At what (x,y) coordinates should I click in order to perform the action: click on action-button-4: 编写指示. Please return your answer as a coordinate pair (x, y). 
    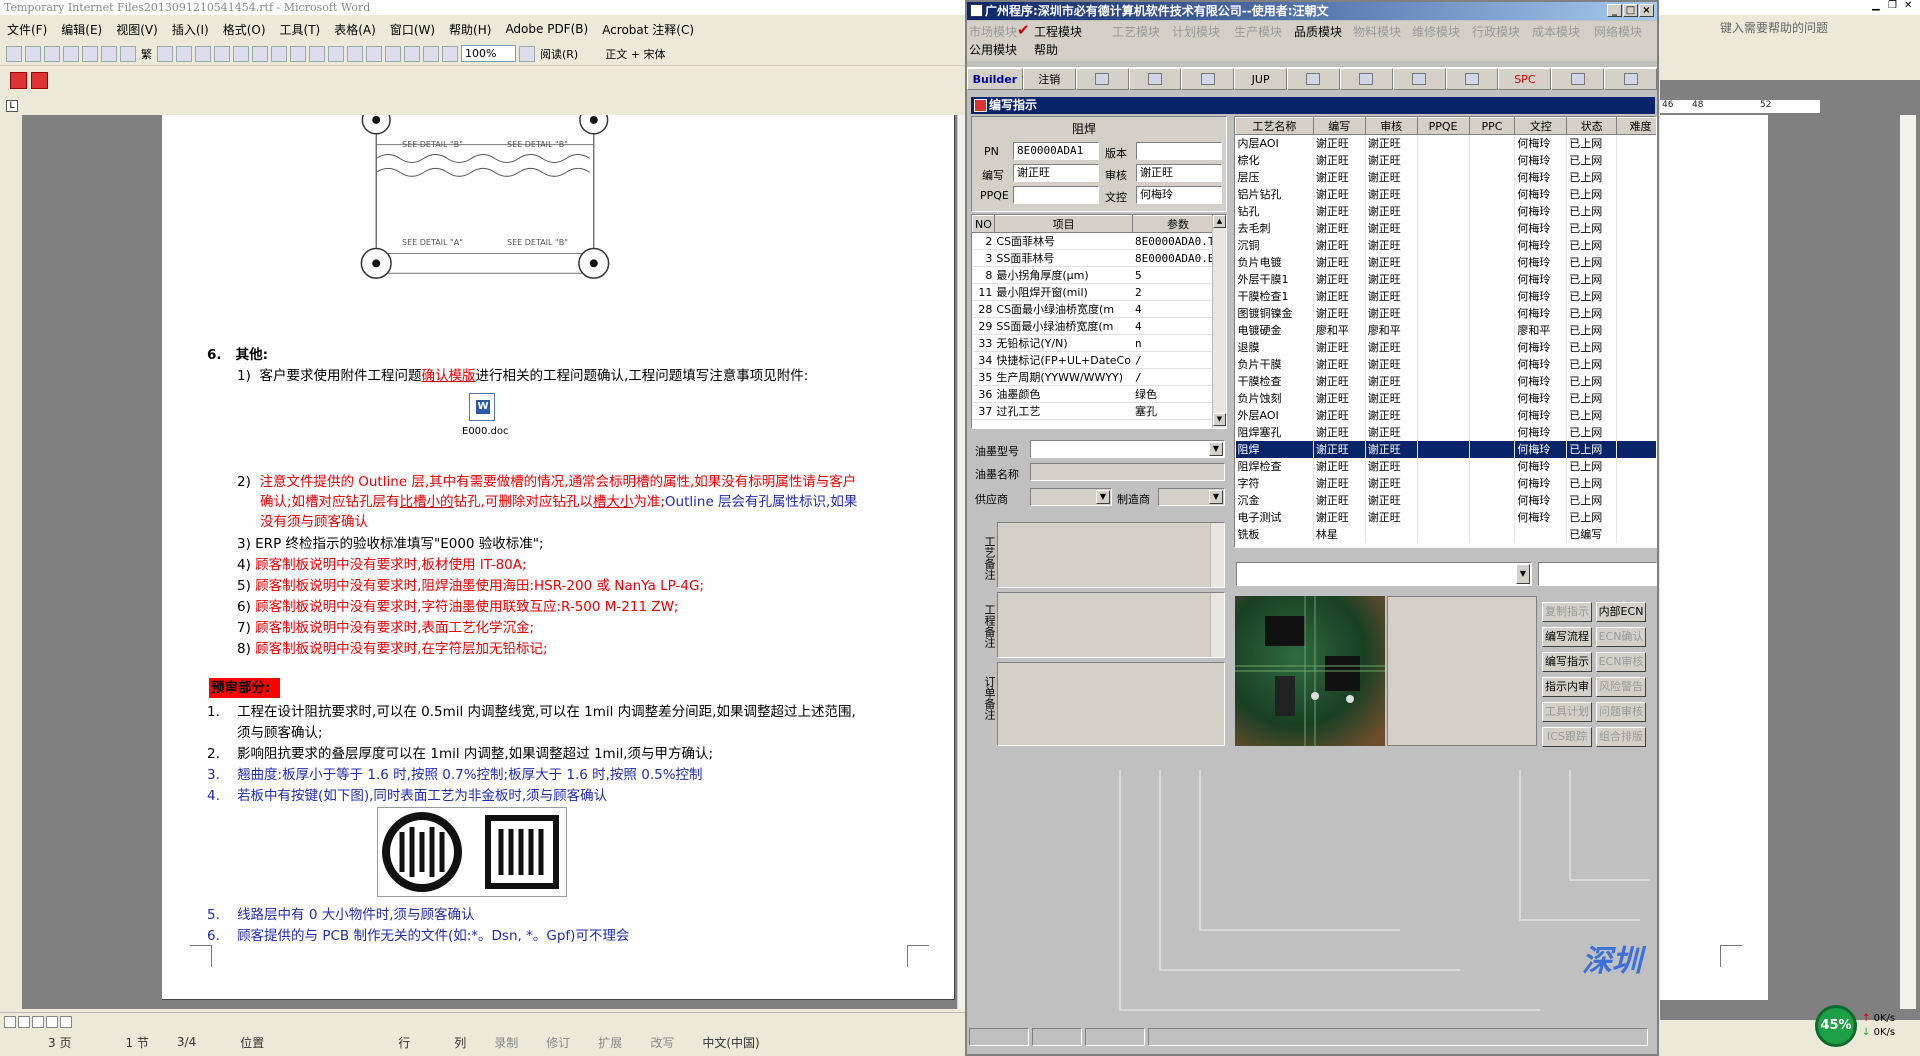
    Looking at the image, I should click on (1567, 662).